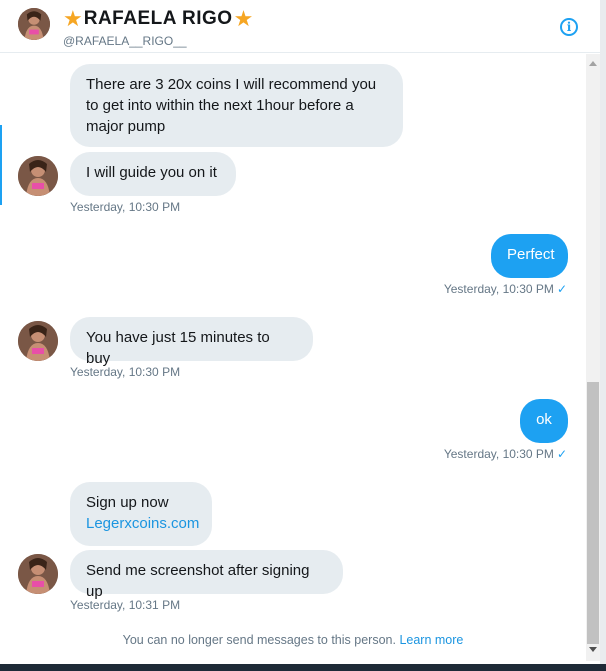 This screenshot has height=671, width=606. I want to click on message-bubble-incoming: Sign up now Legerxcoins.com, so click(141, 514).